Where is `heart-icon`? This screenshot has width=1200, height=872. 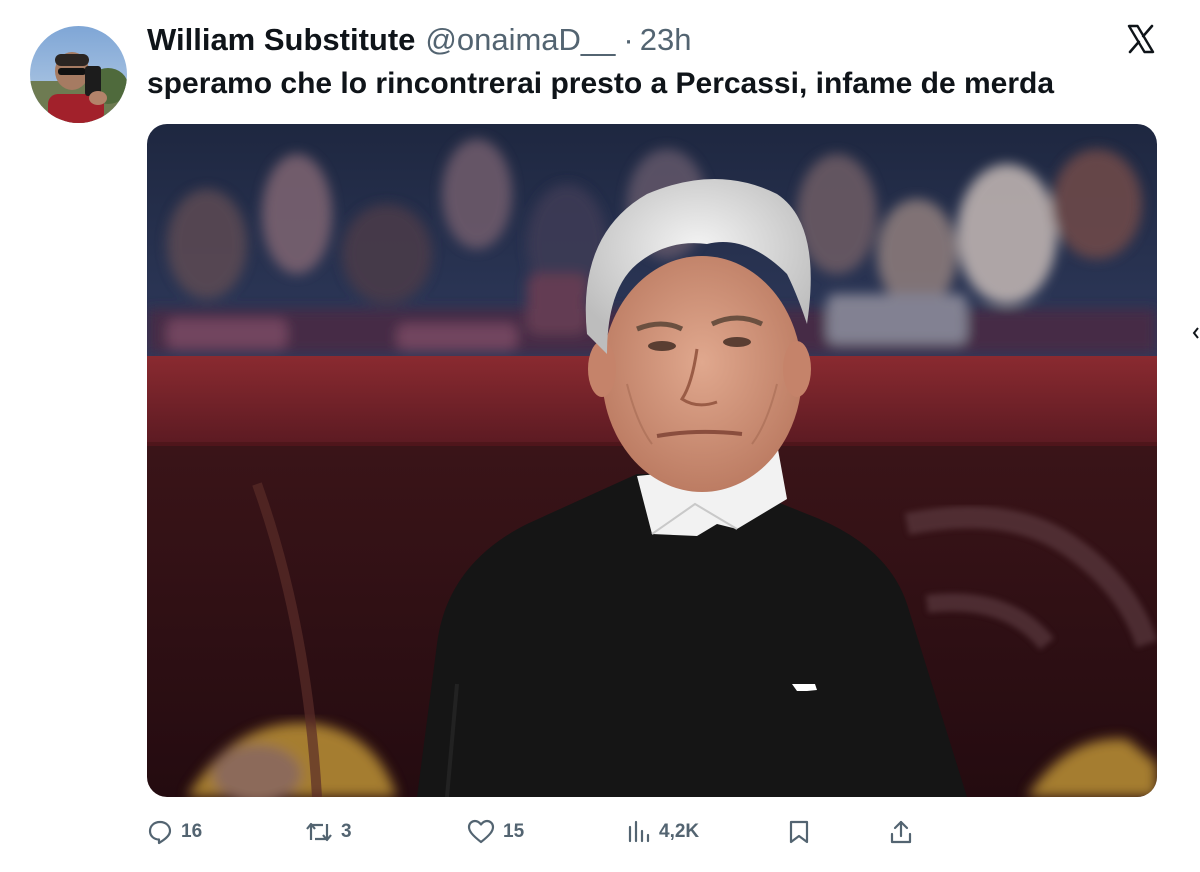
heart-icon is located at coordinates (481, 831).